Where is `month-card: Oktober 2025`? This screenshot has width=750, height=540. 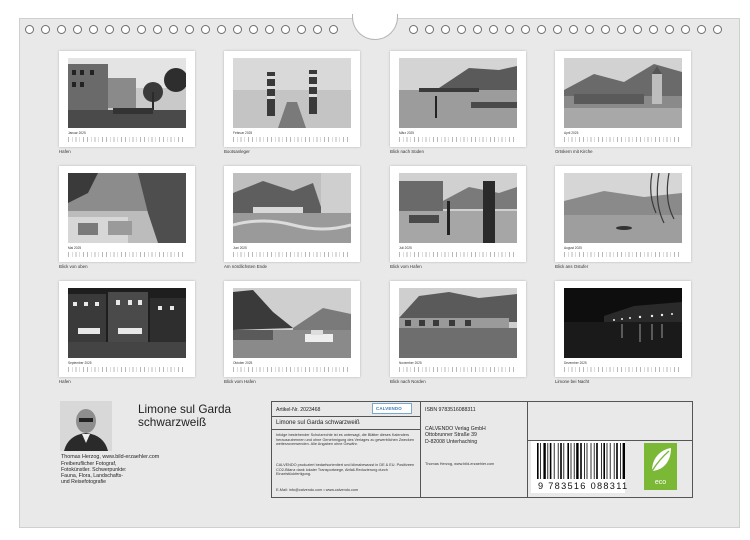 month-card: Oktober 2025 is located at coordinates (292, 329).